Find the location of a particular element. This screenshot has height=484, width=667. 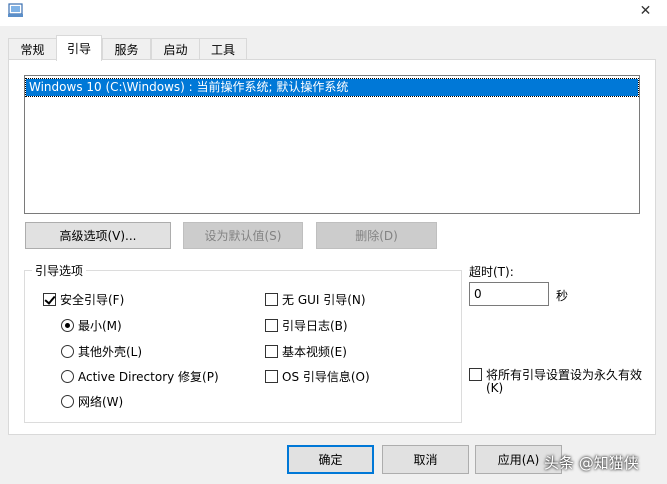

alternate-shell-label: 其他外壳(L) is located at coordinates (110, 351).